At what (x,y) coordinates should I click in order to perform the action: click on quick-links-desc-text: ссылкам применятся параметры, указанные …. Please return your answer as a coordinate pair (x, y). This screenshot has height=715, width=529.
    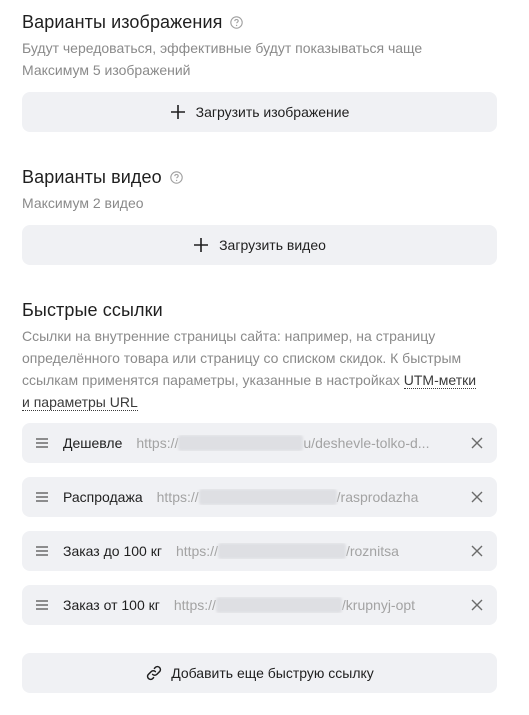
    Looking at the image, I should click on (211, 380).